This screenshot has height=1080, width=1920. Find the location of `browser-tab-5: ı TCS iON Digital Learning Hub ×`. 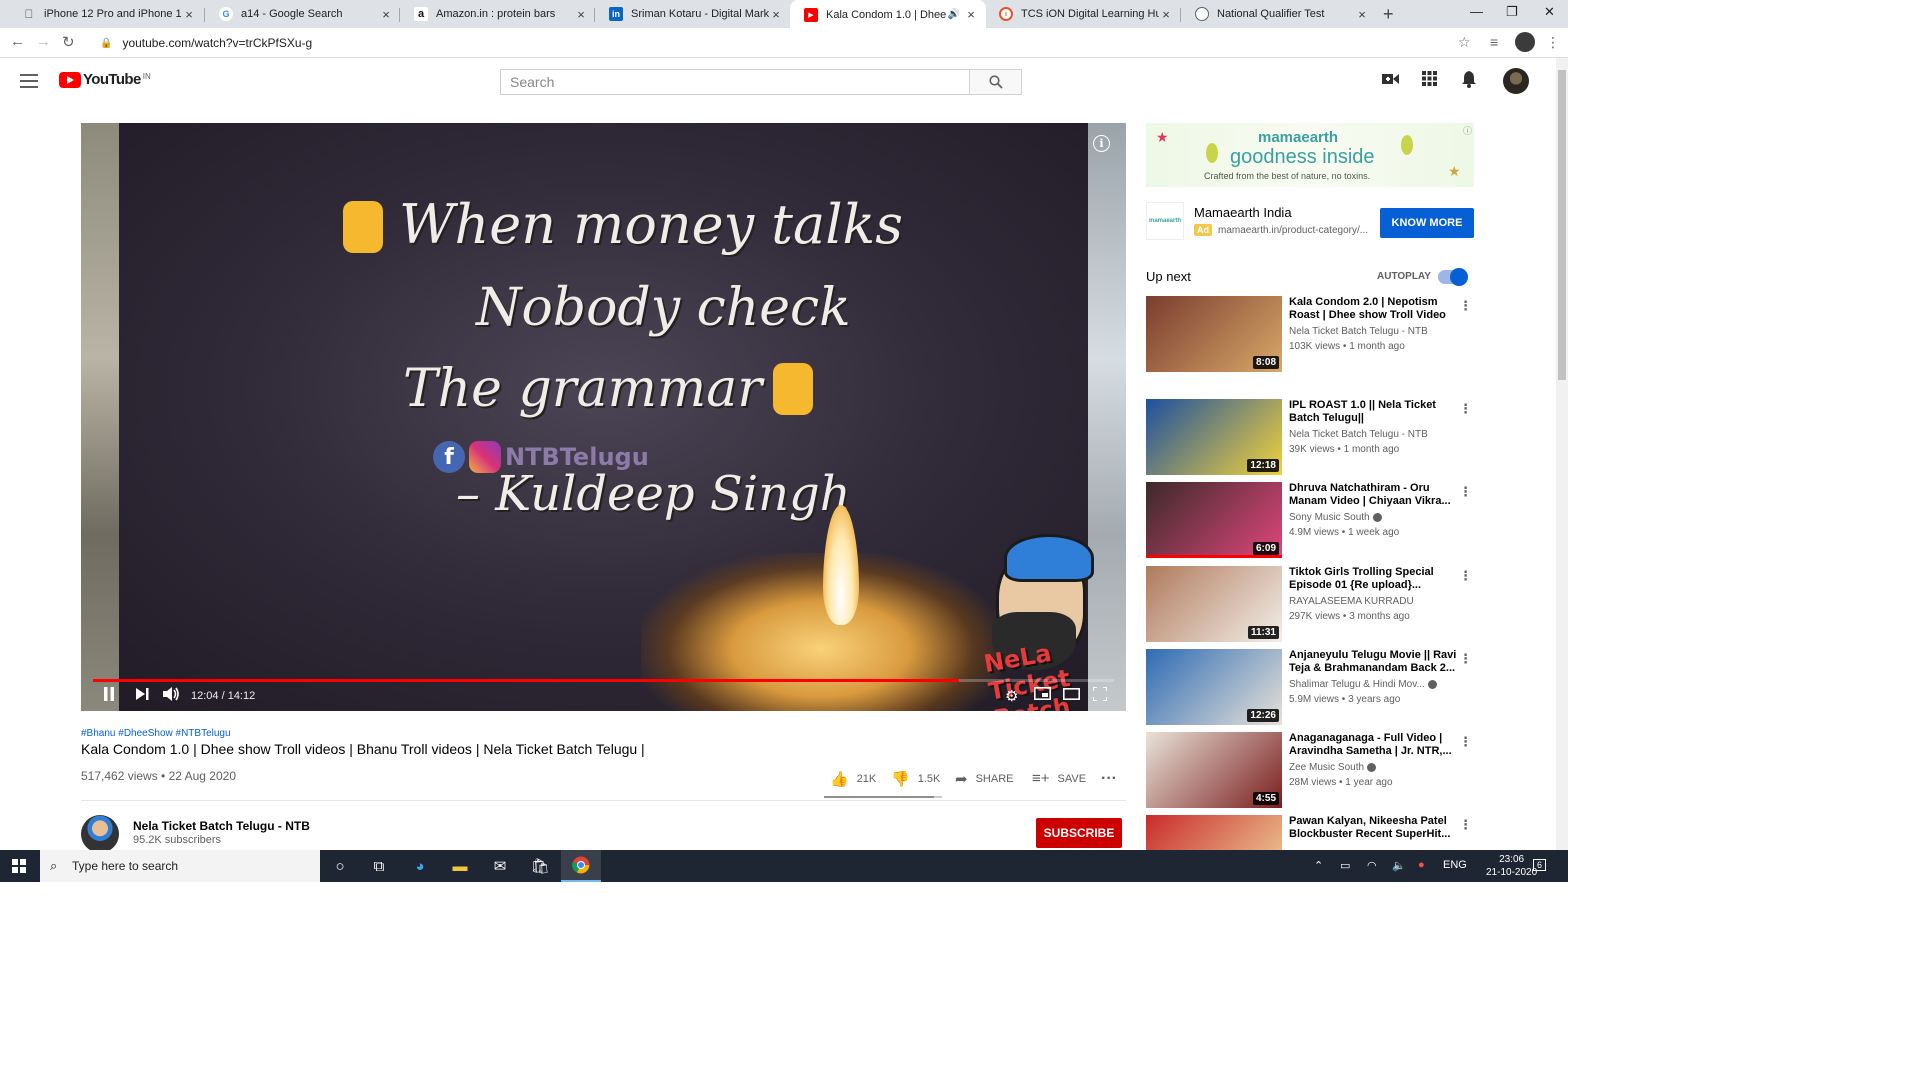

browser-tab-5: ı TCS iON Digital Learning Hub × is located at coordinates (1083, 14).